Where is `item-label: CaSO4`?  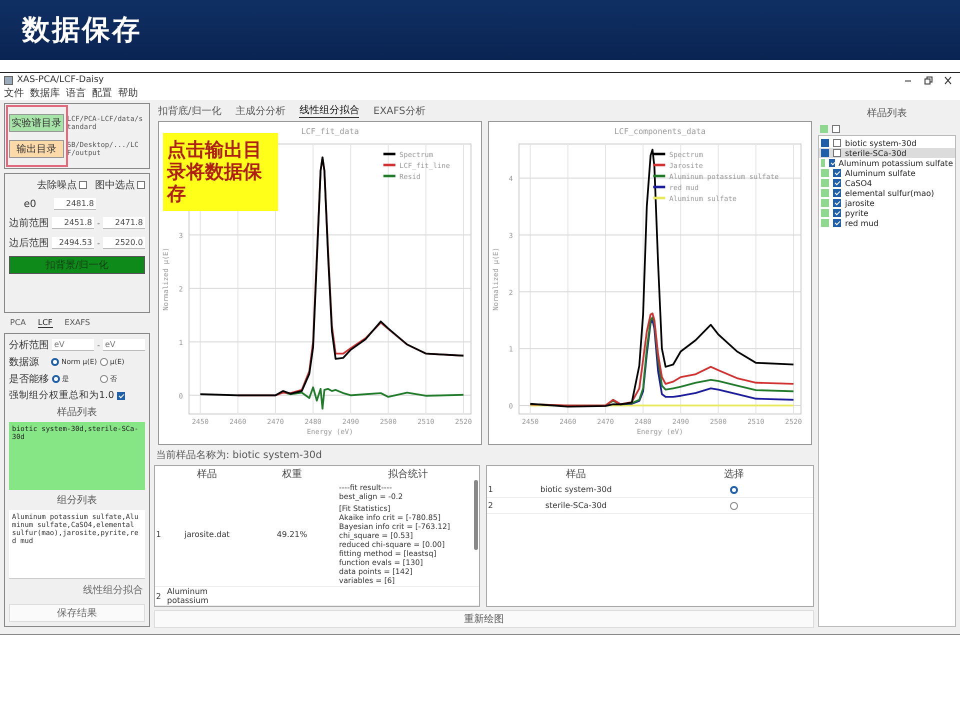 item-label: CaSO4 is located at coordinates (858, 183).